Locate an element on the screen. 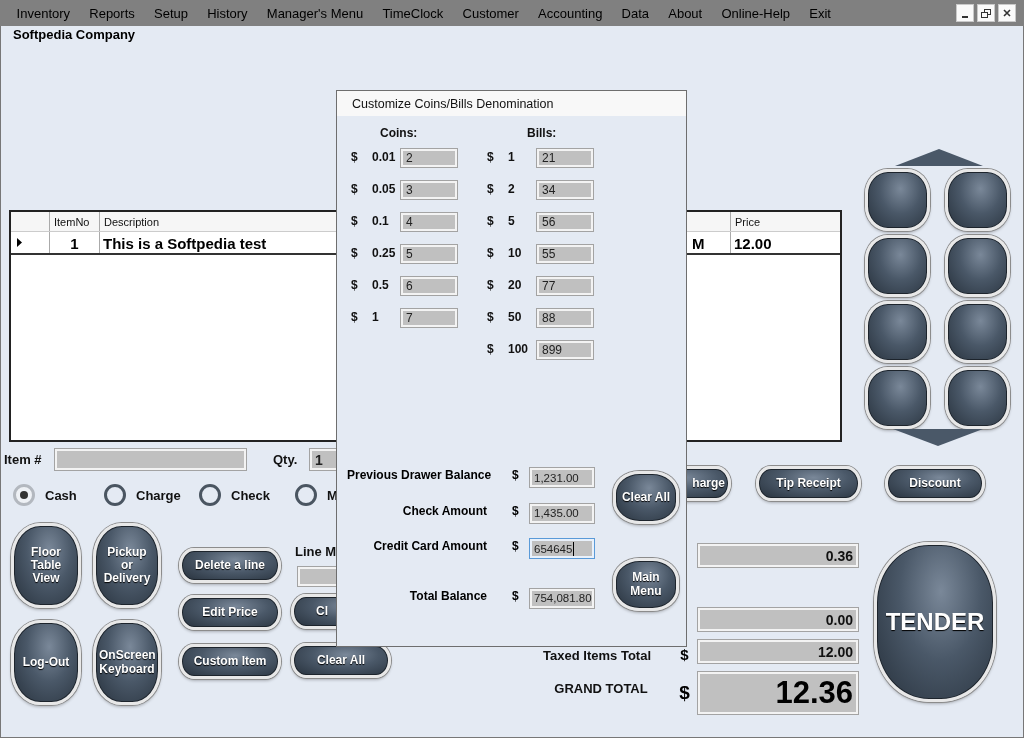 Image resolution: width=1024 pixels, height=738 pixels. table-cell: M is located at coordinates (710, 242).